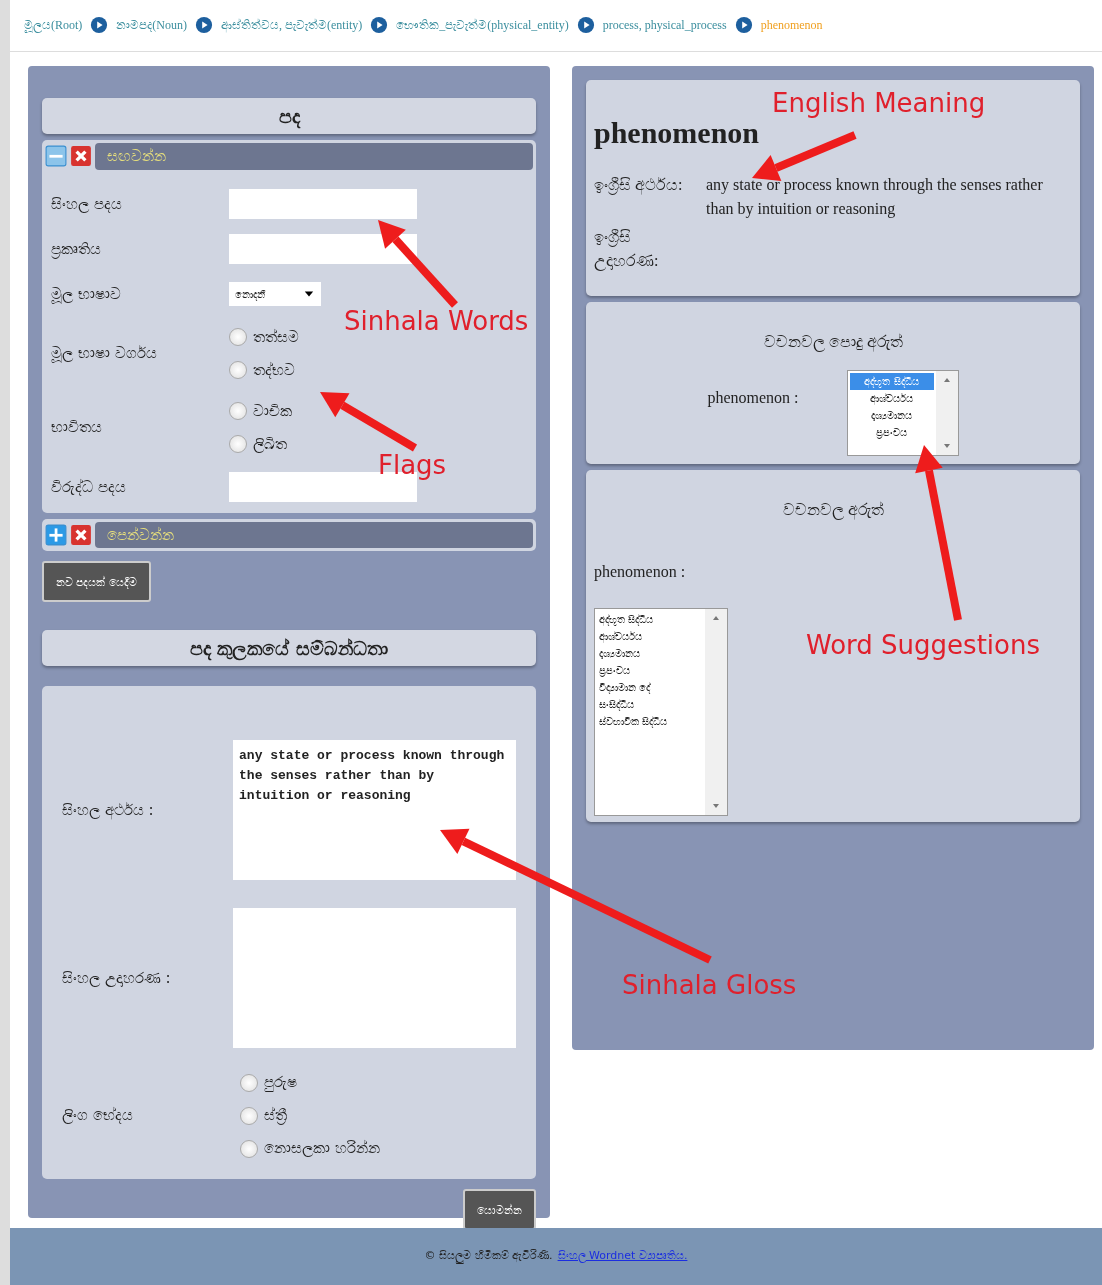 The height and width of the screenshot is (1285, 1102). What do you see at coordinates (650, 721) in the screenshot?
I see `list-item: ස්වභාවික සිද්ධිය` at bounding box center [650, 721].